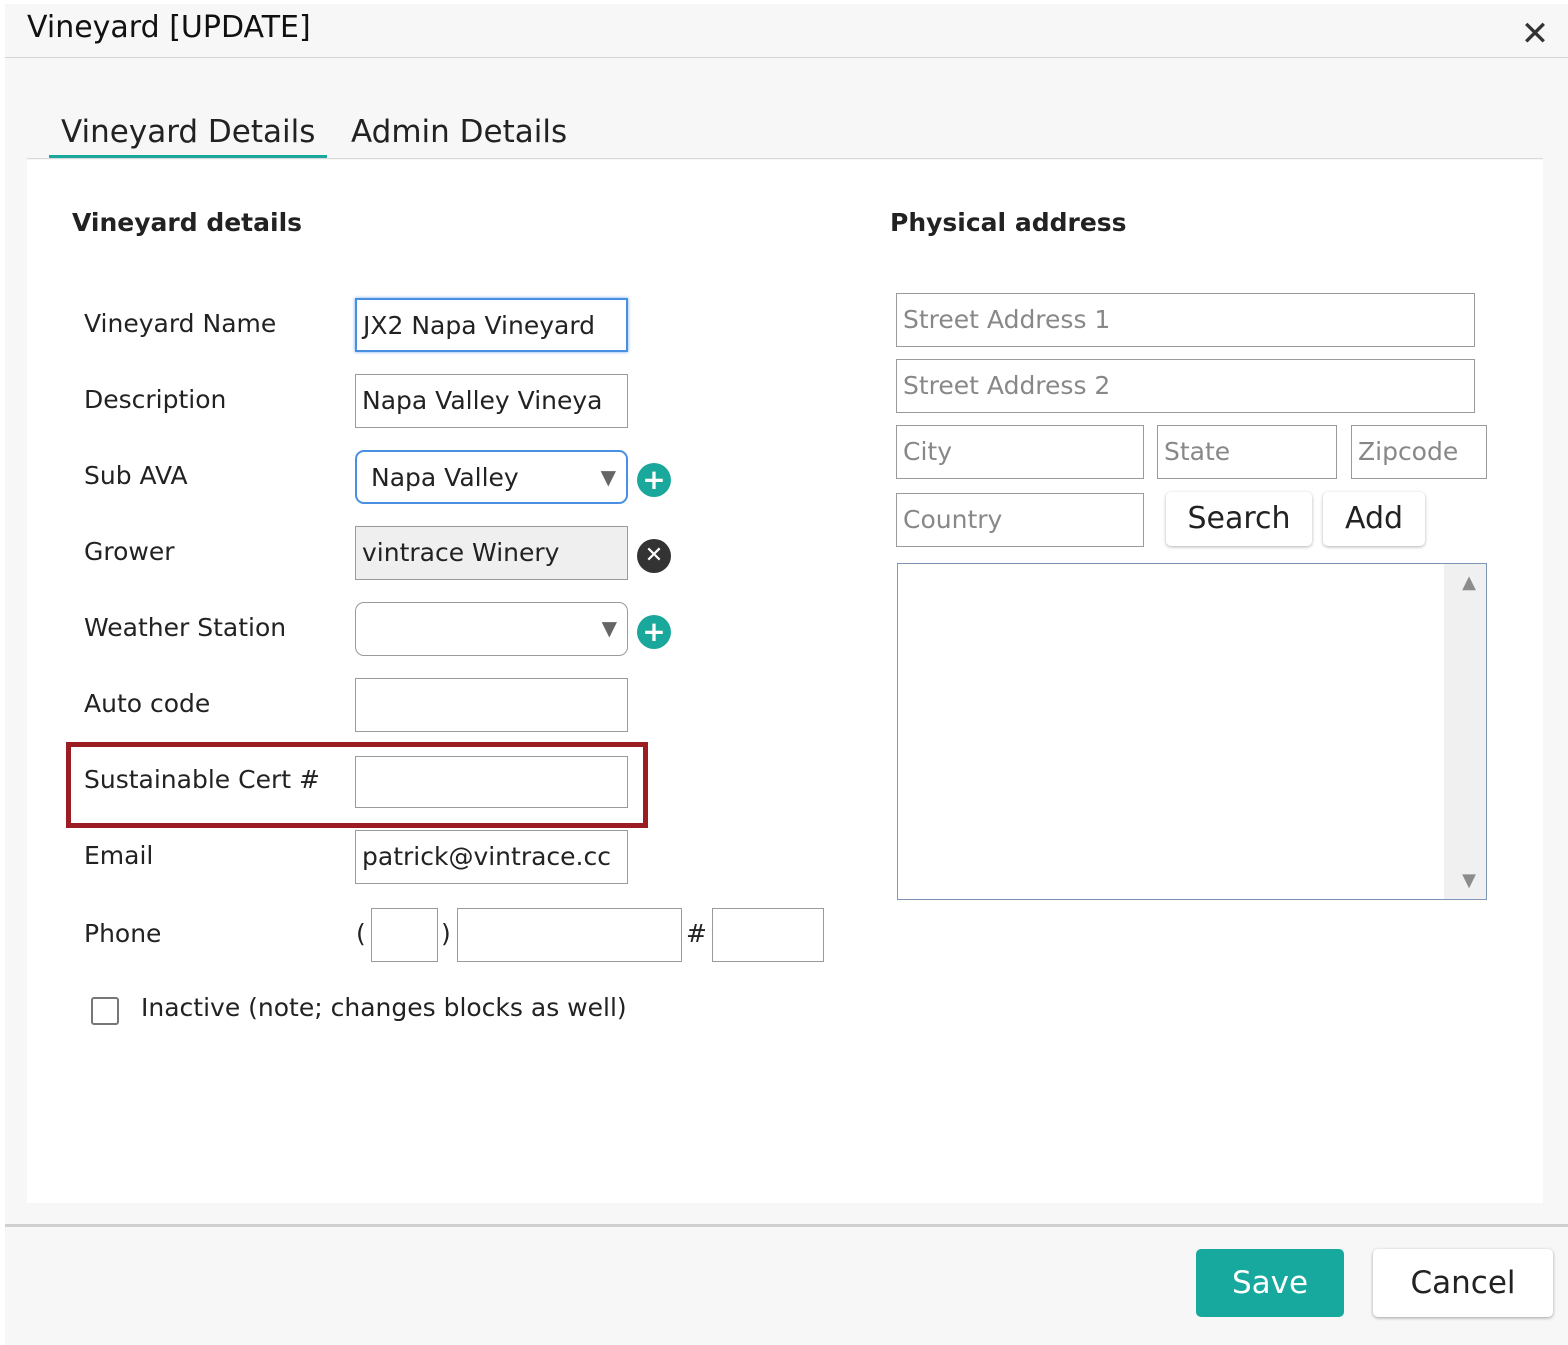 The height and width of the screenshot is (1345, 1568). What do you see at coordinates (123, 933) in the screenshot?
I see `phone-label: Phone` at bounding box center [123, 933].